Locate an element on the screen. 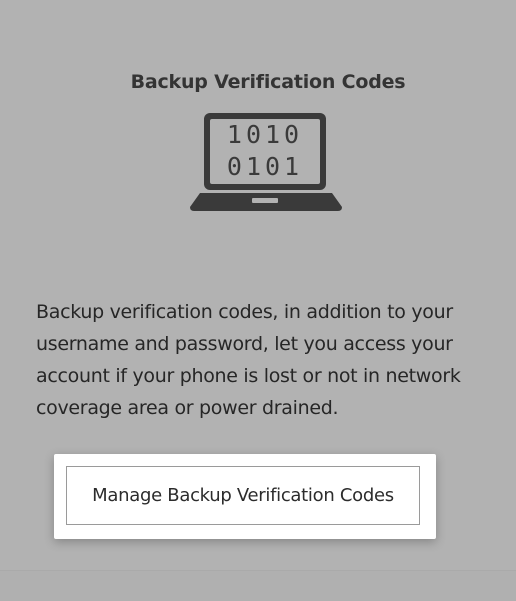 This screenshot has width=516, height=601. laptop-trackpad is located at coordinates (265, 200).